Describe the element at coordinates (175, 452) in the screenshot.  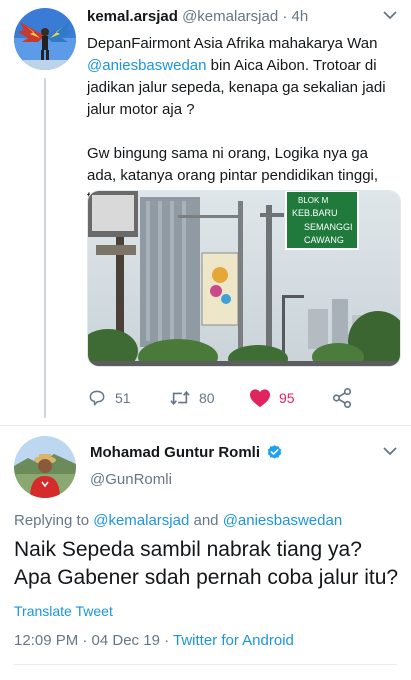
I see `main-display-name: Mohamad Guntur Romli` at that location.